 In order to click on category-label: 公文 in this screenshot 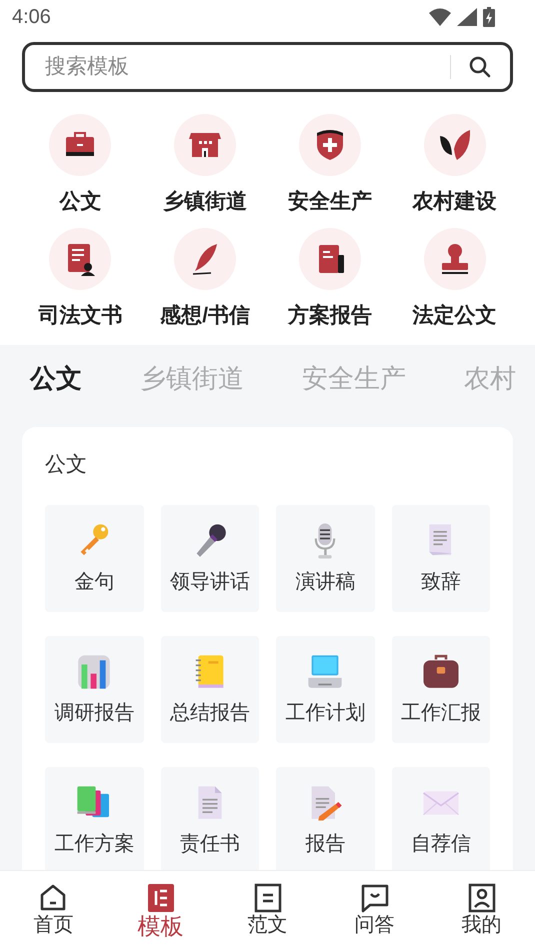, I will do `click(80, 202)`.